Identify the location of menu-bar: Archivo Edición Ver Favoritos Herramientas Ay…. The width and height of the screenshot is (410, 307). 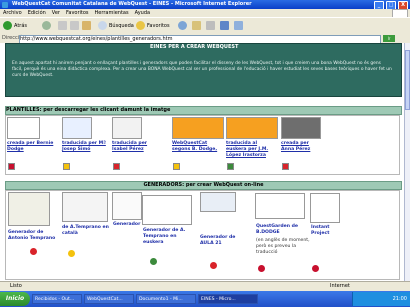
(205, 13).